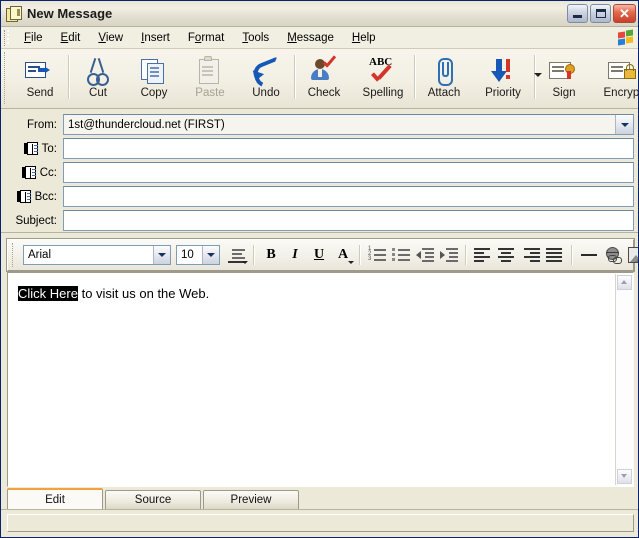 This screenshot has height=538, width=639. Describe the element at coordinates (320, 498) in the screenshot. I see `editor-view-tabs: Edit Source Preview` at that location.